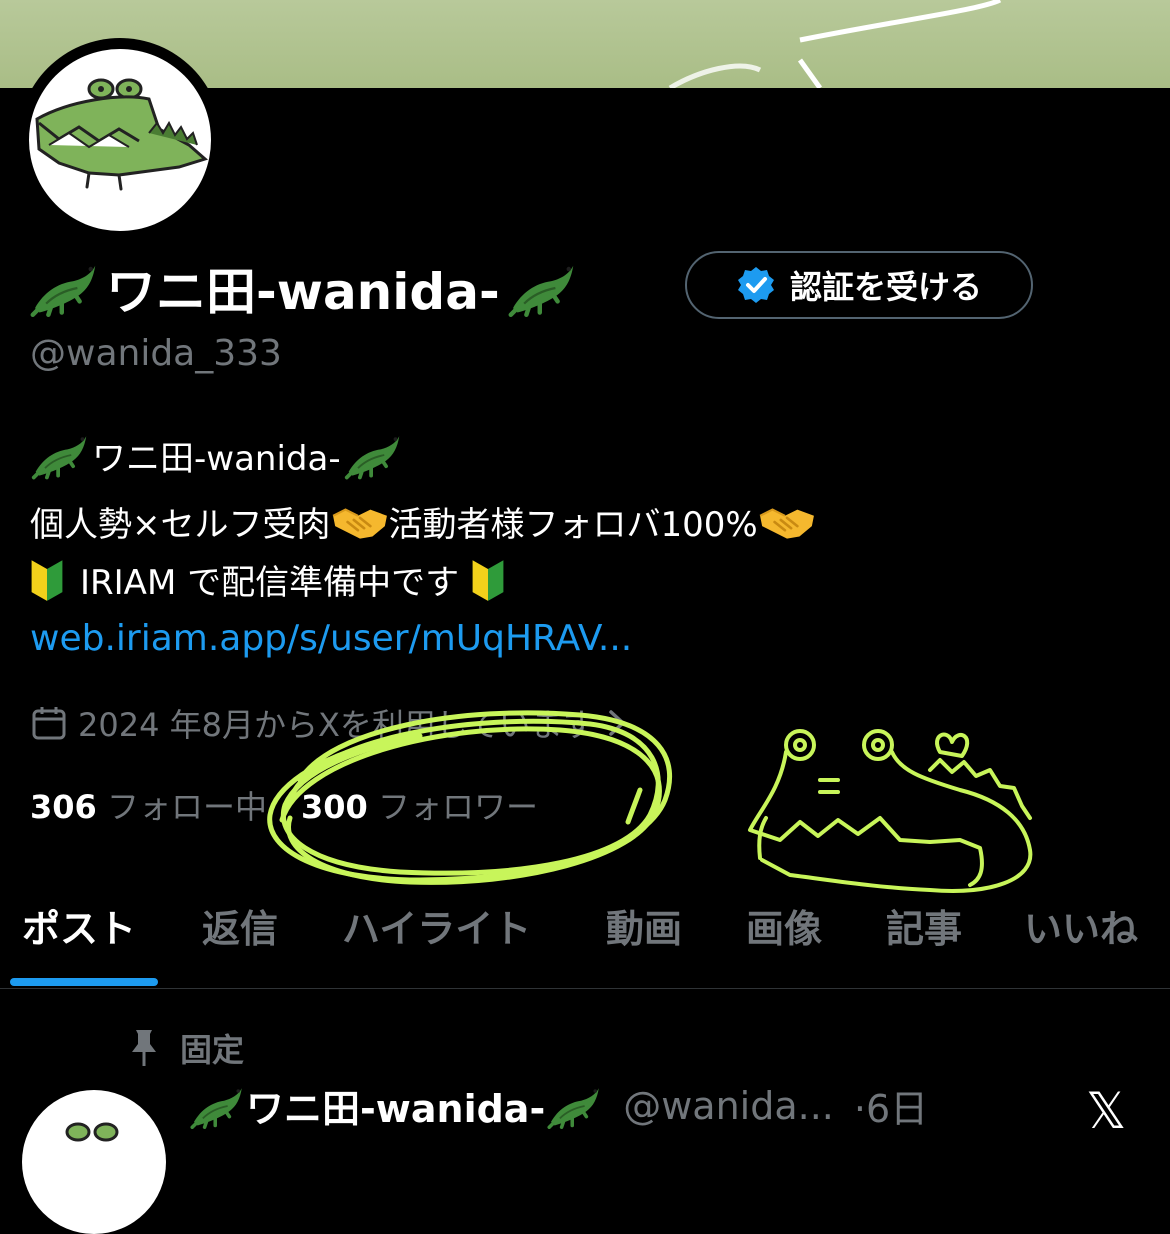 The height and width of the screenshot is (1234, 1170). What do you see at coordinates (585, 934) in the screenshot?
I see `profile-tabs: ポスト 返信 ハイライト 動画 画像 記事 いいね` at bounding box center [585, 934].